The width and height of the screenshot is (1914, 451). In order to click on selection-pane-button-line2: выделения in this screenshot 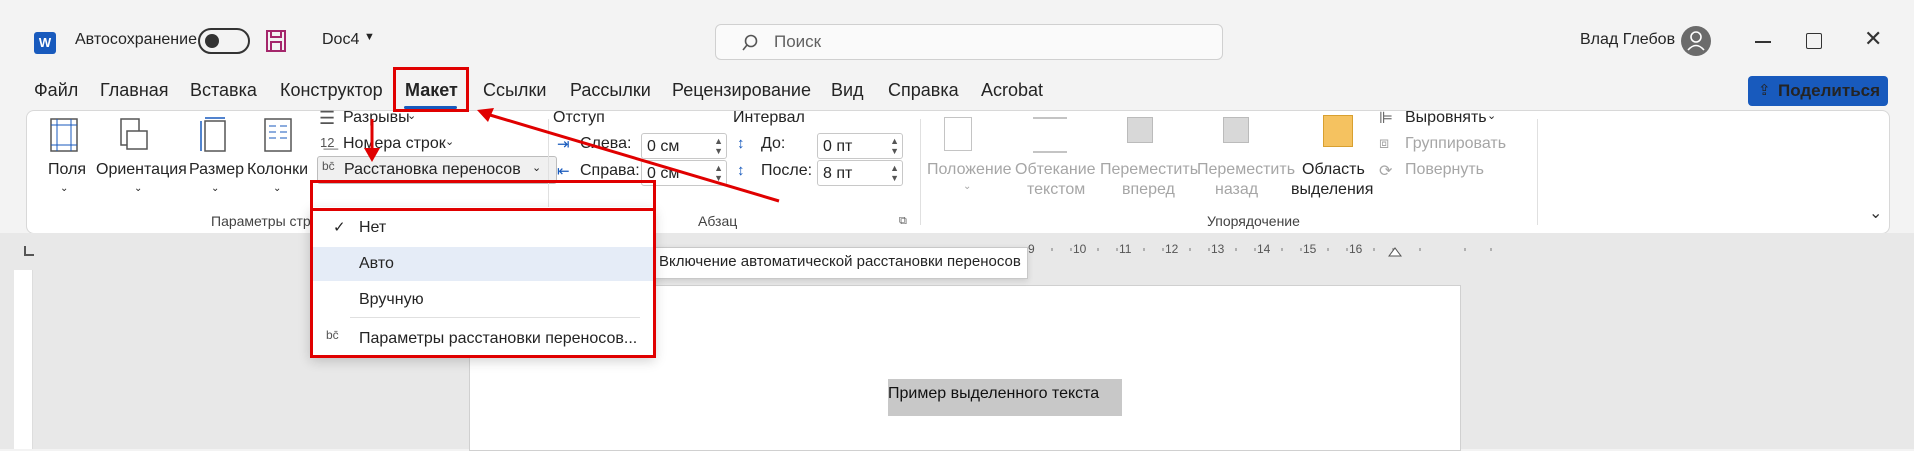, I will do `click(1332, 189)`.